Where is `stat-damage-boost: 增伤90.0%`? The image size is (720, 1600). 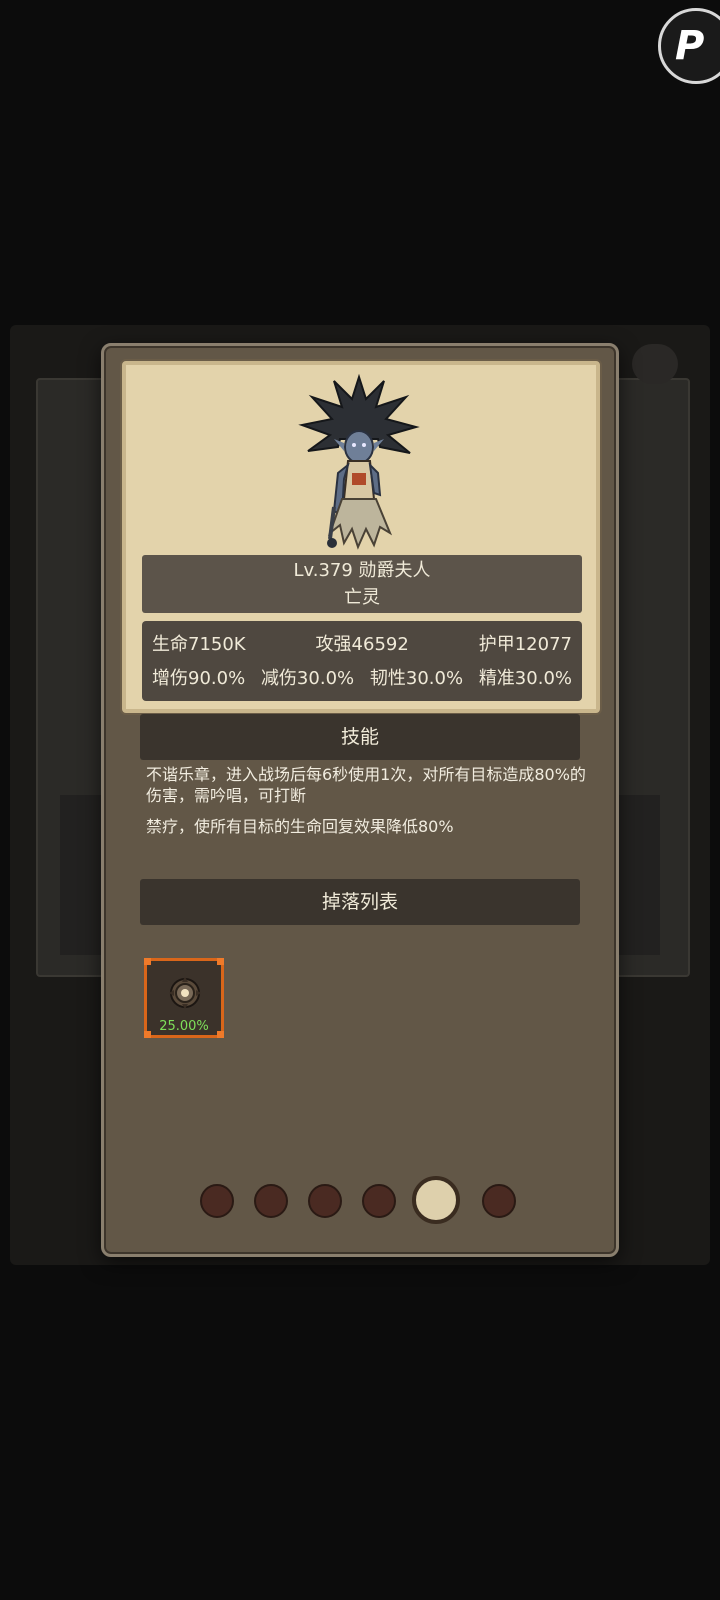
stat-damage-boost: 增伤90.0% is located at coordinates (199, 678).